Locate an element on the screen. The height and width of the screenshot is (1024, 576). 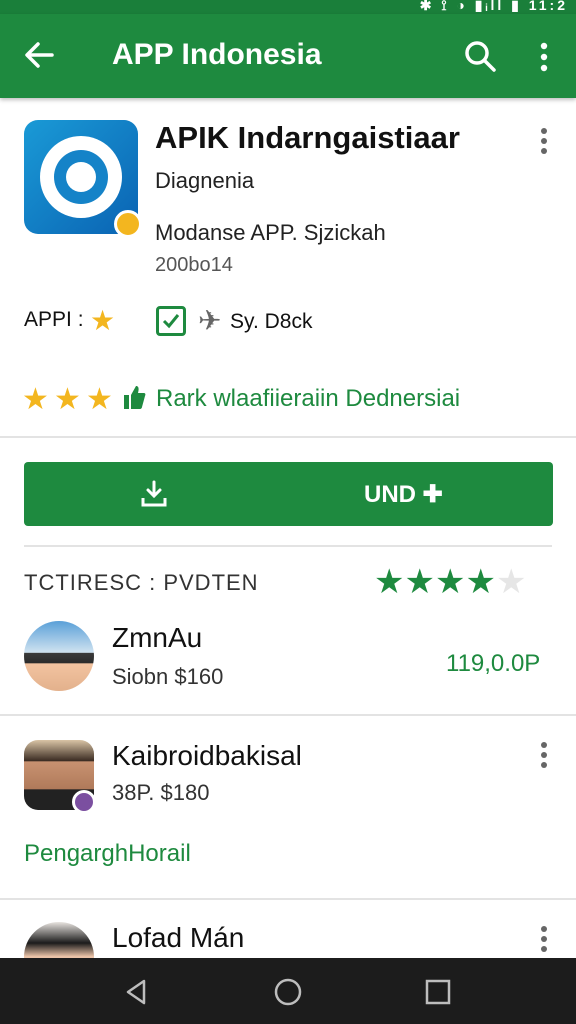
reviewer-link: PengarghHorail is located at coordinates (107, 854).